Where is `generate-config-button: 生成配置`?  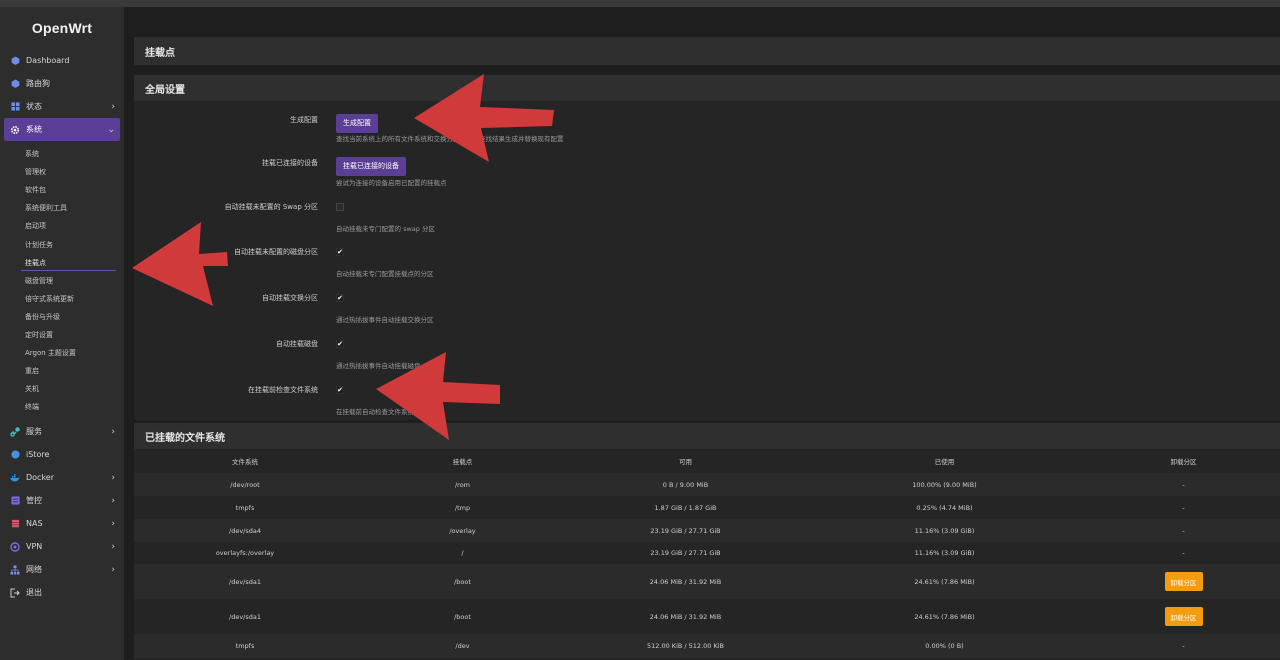
generate-config-button: 生成配置 is located at coordinates (357, 123).